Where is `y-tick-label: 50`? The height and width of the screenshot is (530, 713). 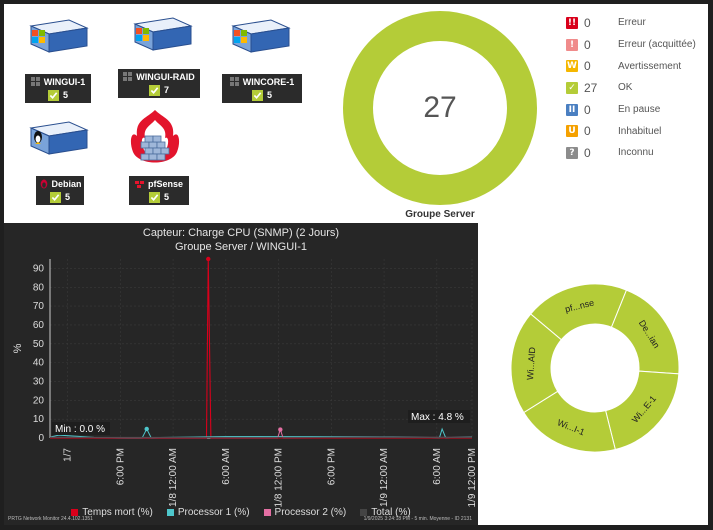 y-tick-label: 50 is located at coordinates (39, 344).